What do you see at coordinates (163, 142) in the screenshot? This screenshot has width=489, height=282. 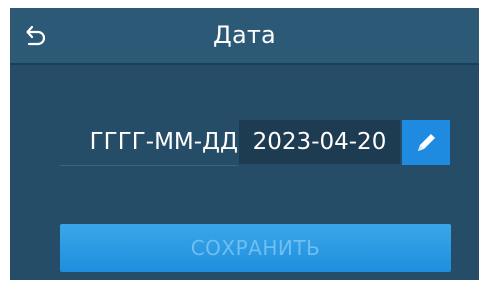 I see `date-format-label: ГГГГ-ММ-ДД` at bounding box center [163, 142].